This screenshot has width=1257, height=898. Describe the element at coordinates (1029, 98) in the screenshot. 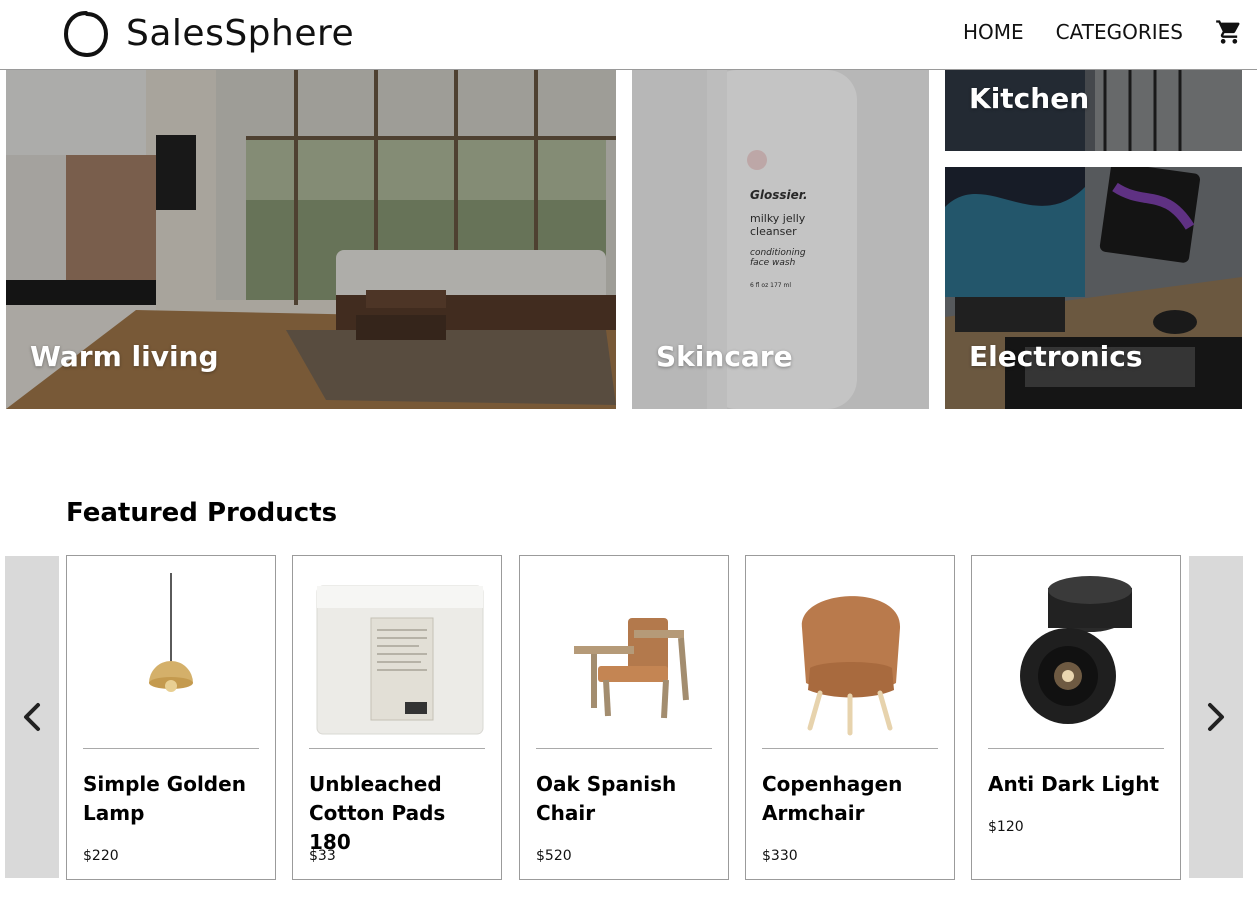

I see `tile-label-kitchen: Kitchen` at that location.